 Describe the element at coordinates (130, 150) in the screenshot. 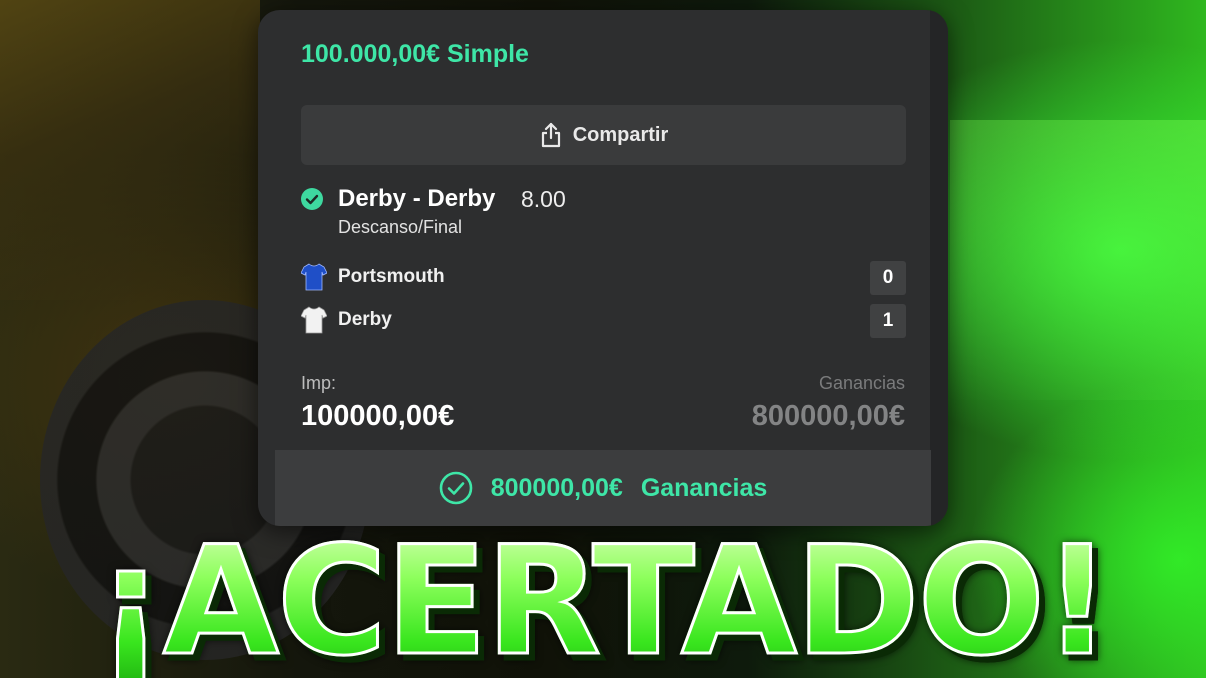

I see `background-car-body` at that location.